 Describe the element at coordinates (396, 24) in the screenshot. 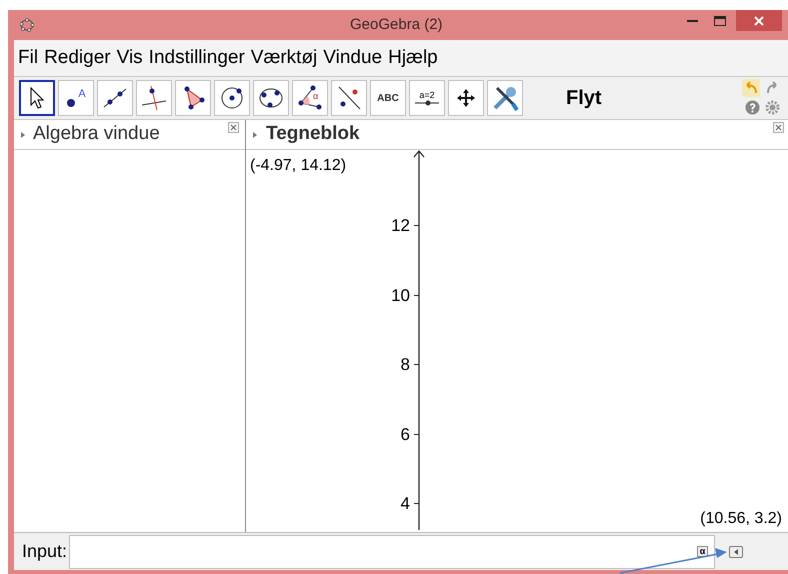

I see `window-title: GeoGebra (2)` at that location.